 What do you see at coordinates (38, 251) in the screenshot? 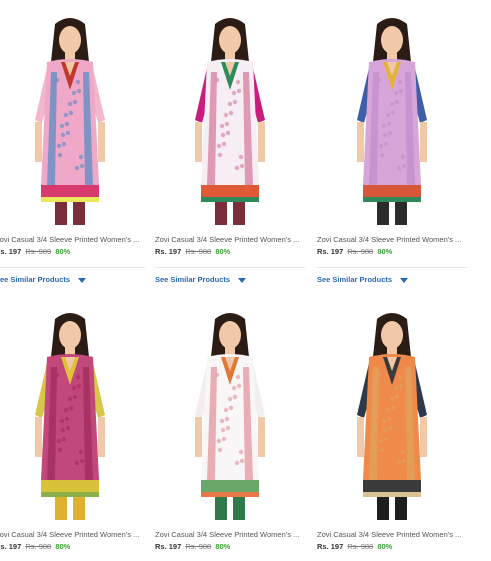
I see `original-price: Rs. 989` at bounding box center [38, 251].